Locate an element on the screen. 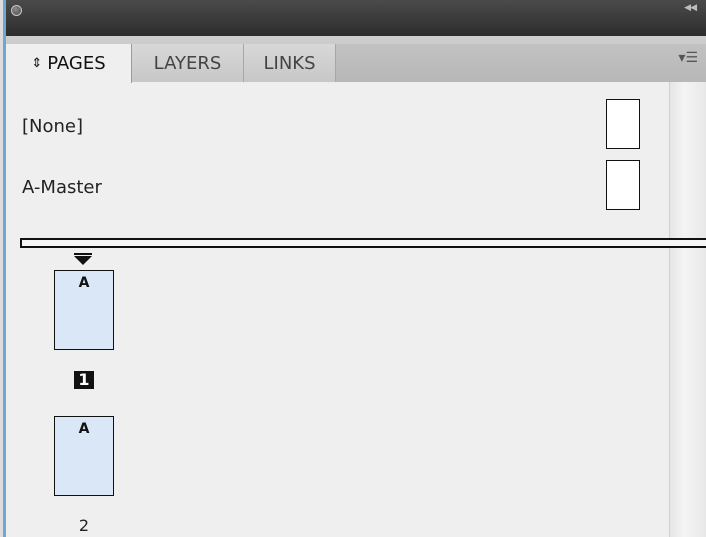  sort-up-down-icon: ⇕ is located at coordinates (37, 63).